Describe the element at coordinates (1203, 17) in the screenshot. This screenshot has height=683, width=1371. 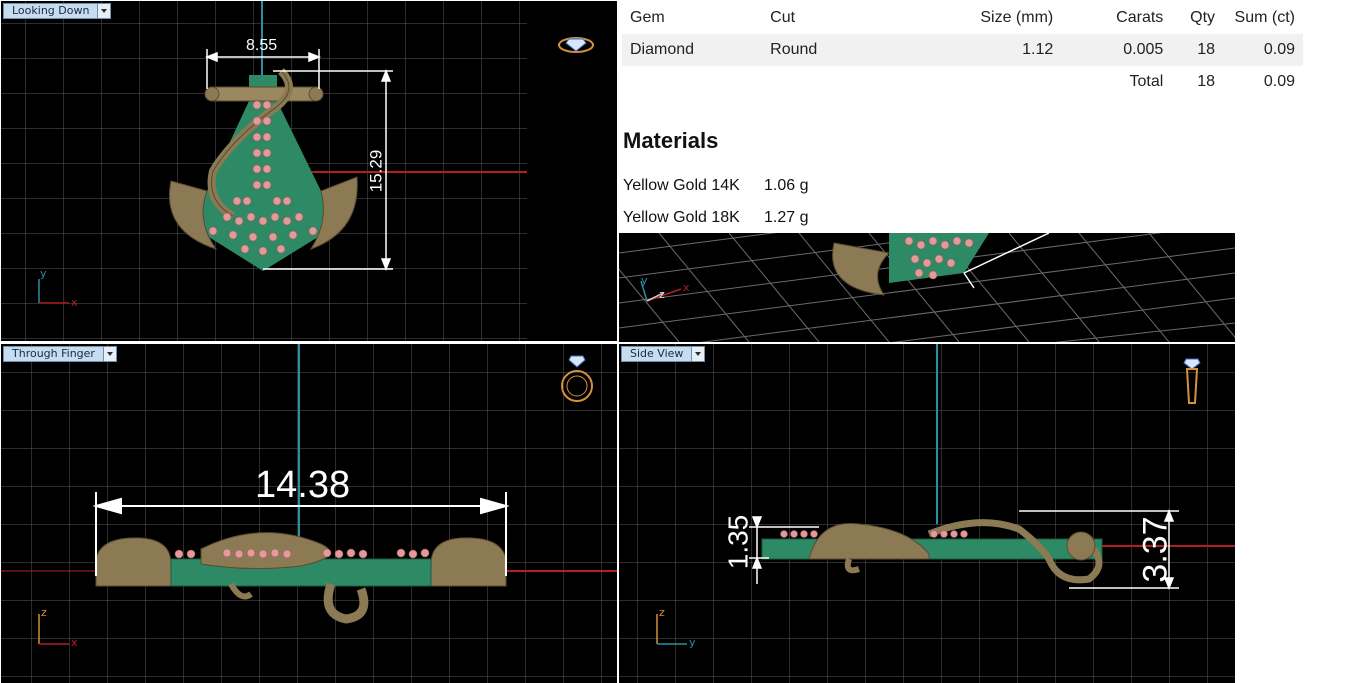
I see `header-qty: Qty` at that location.